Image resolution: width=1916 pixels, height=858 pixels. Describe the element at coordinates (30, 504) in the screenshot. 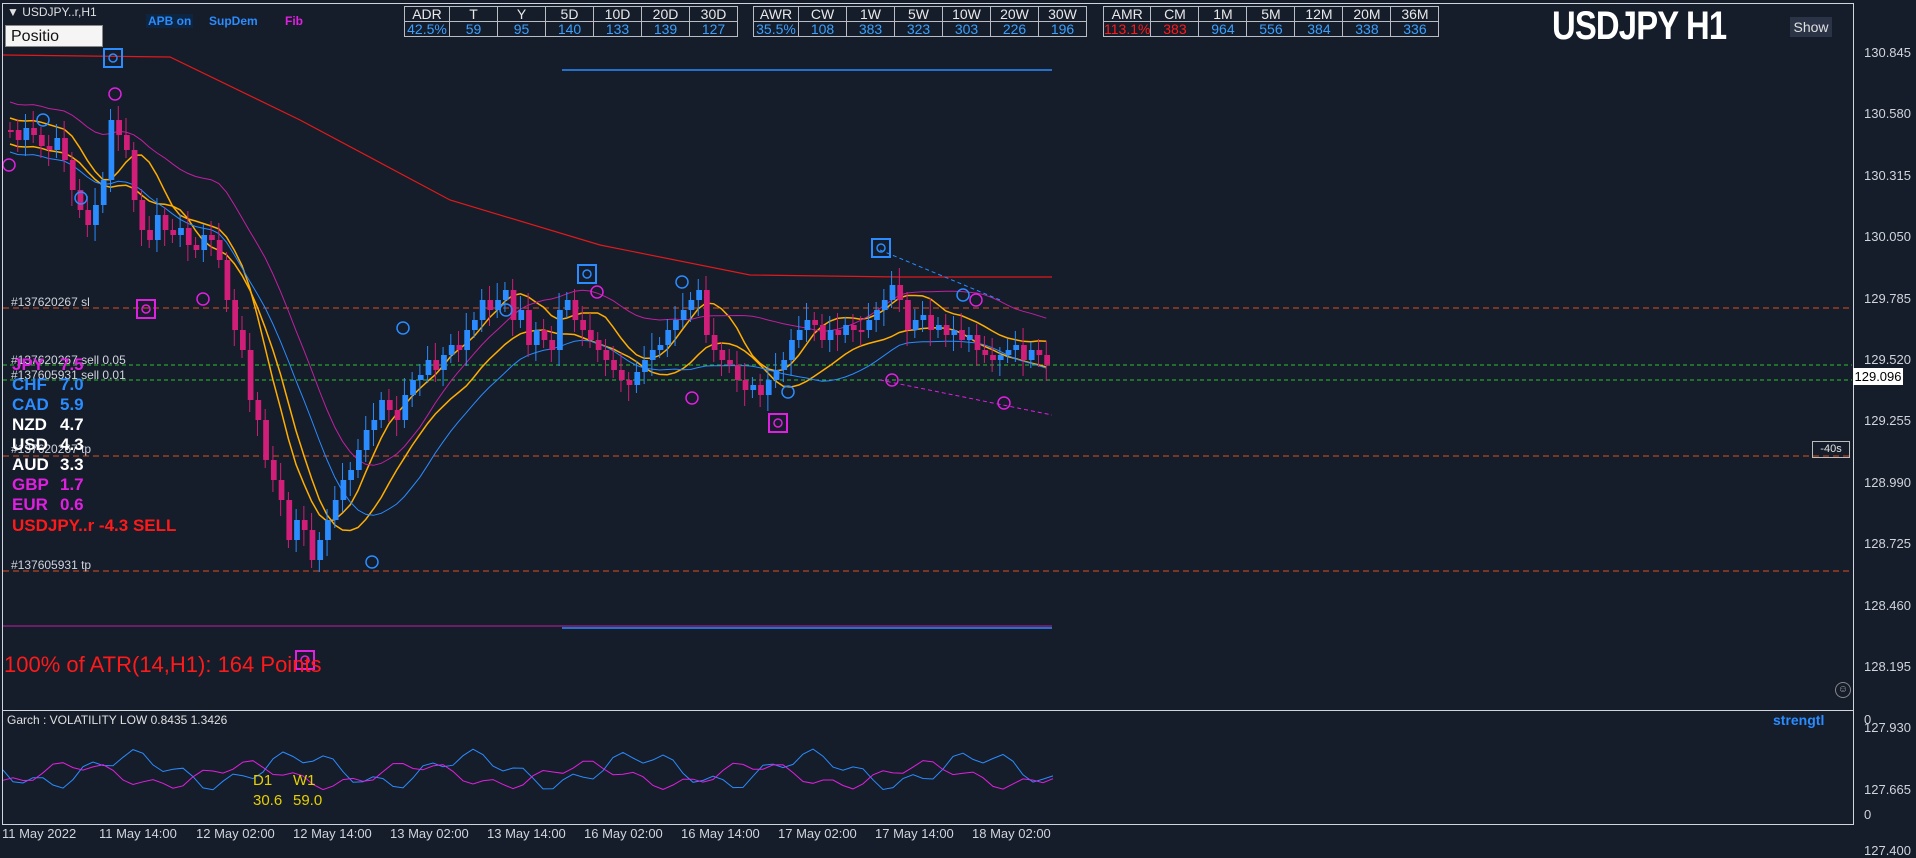

I see `currency-name: EUR` at that location.